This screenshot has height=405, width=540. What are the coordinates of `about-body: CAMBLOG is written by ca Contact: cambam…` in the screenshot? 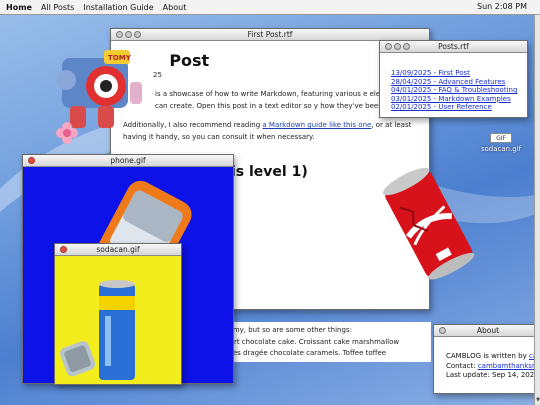 It's located at (487, 359).